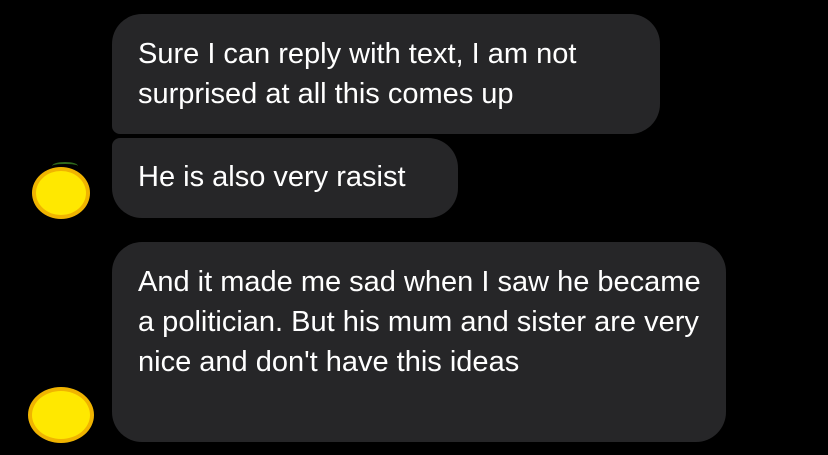  I want to click on message-bubble: He is also very rasist, so click(285, 178).